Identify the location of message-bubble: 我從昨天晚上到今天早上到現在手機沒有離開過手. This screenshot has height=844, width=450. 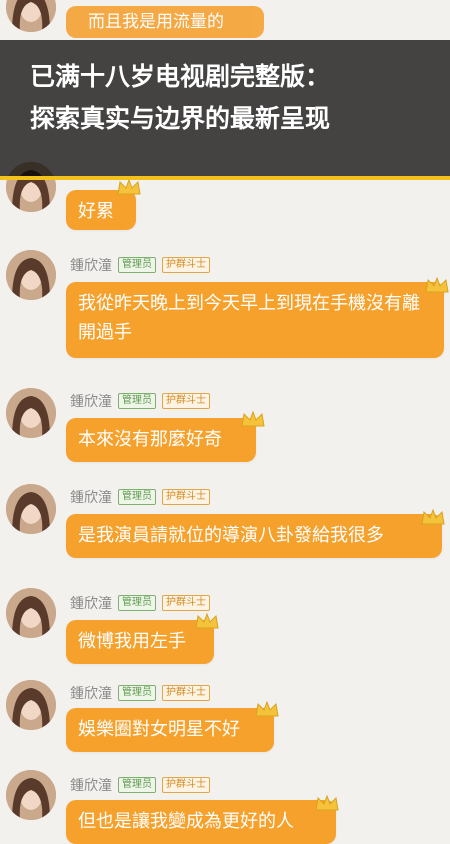
(255, 320).